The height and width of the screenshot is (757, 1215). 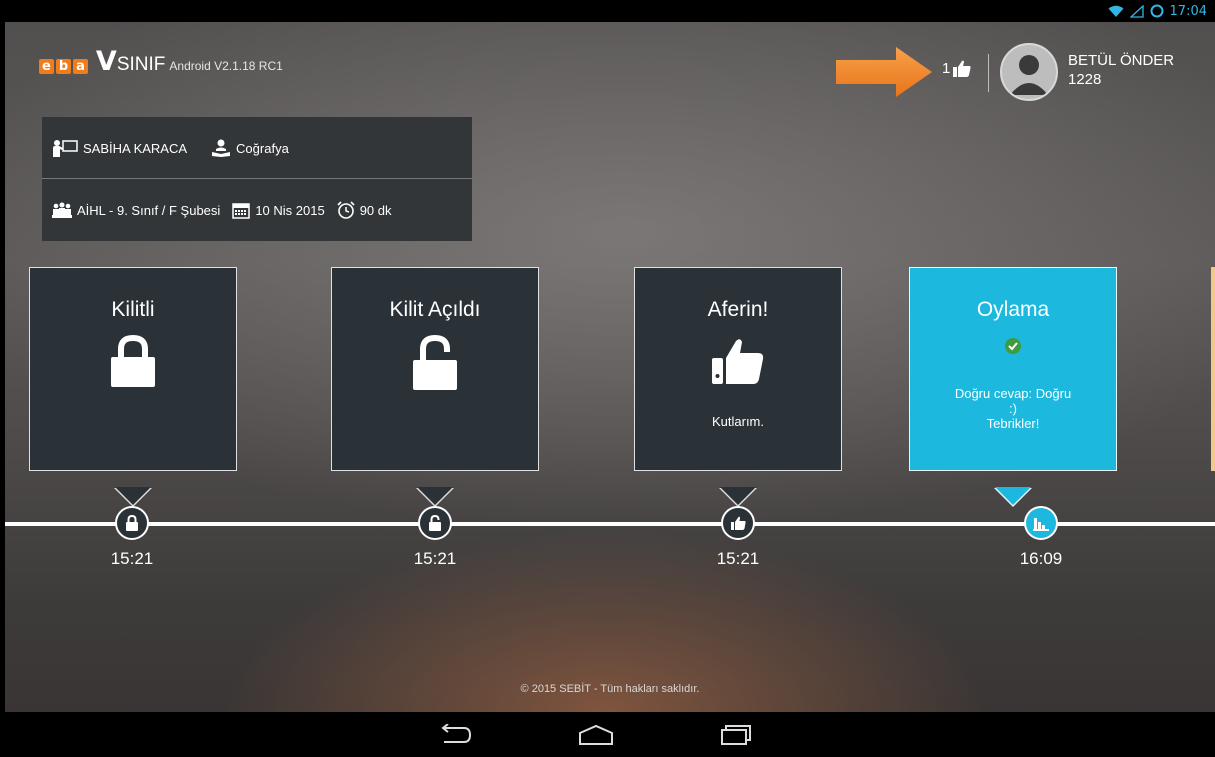 I want to click on back-icon, so click(x=455, y=735).